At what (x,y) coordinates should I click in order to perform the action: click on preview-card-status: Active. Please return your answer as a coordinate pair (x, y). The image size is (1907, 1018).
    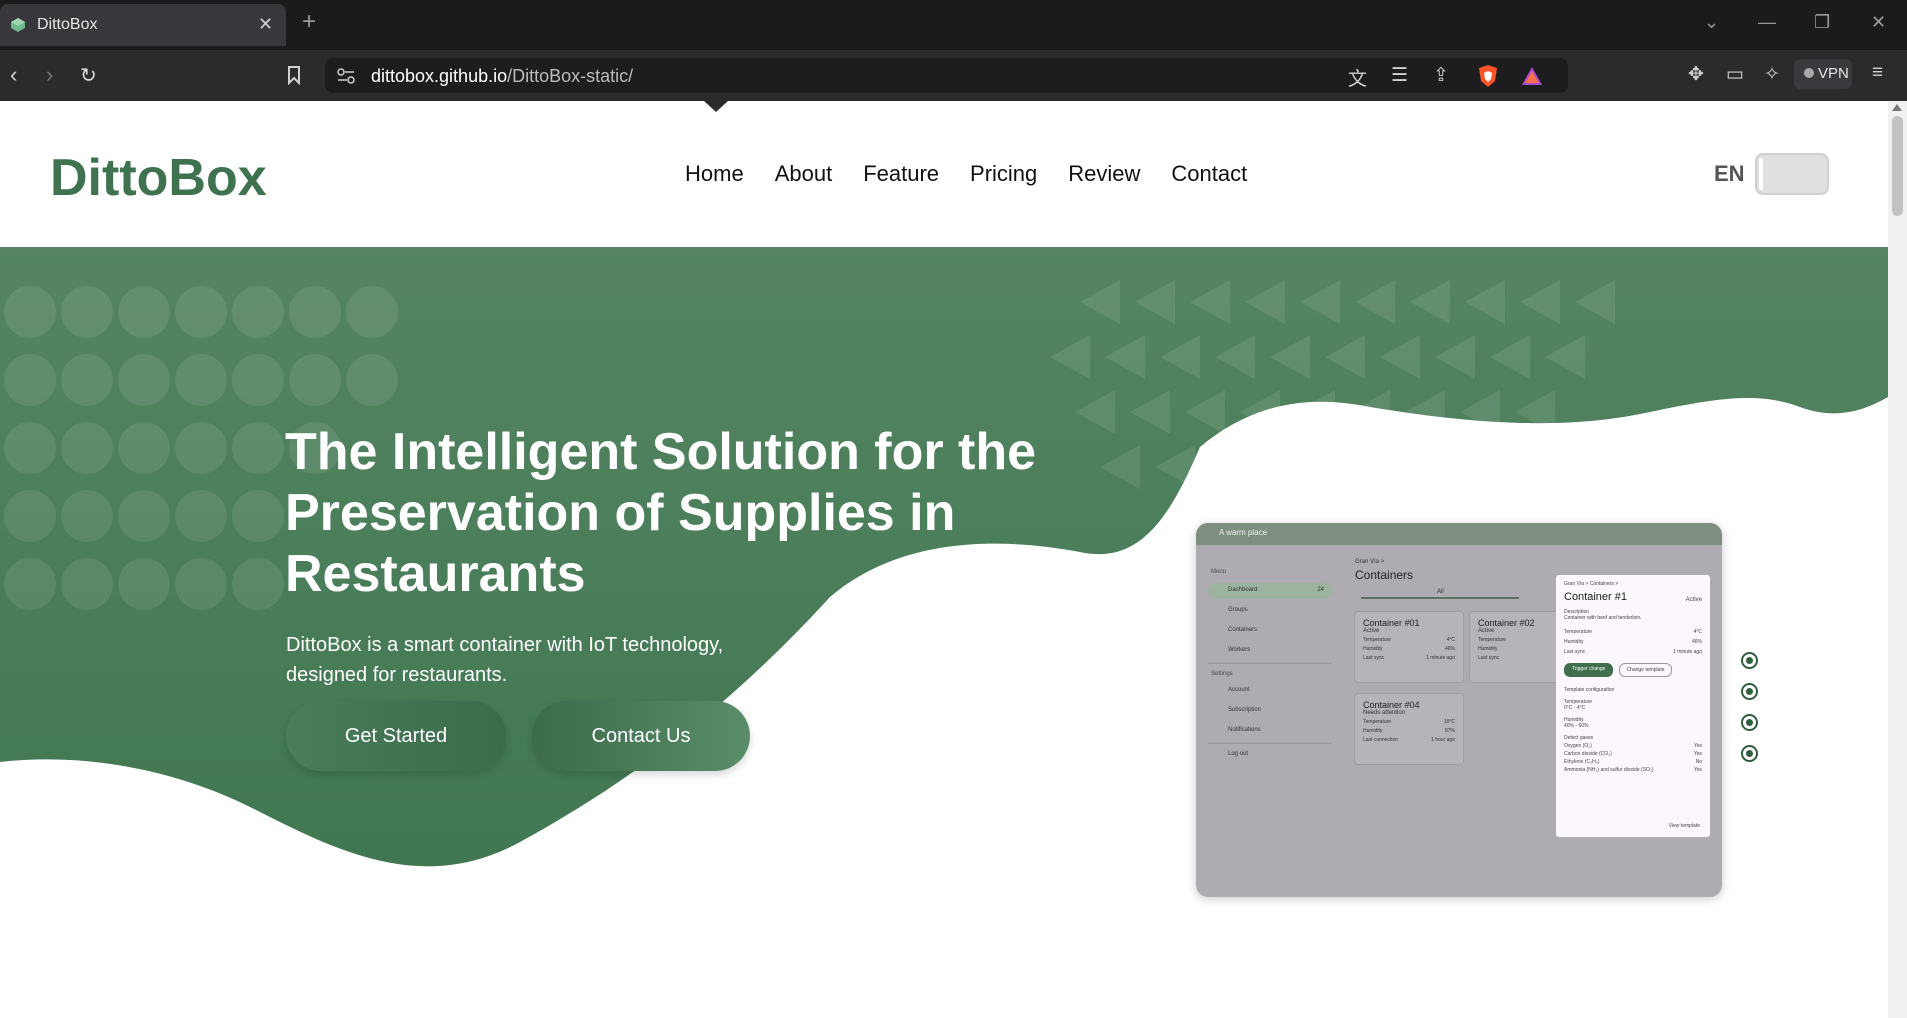
    Looking at the image, I should click on (1371, 631).